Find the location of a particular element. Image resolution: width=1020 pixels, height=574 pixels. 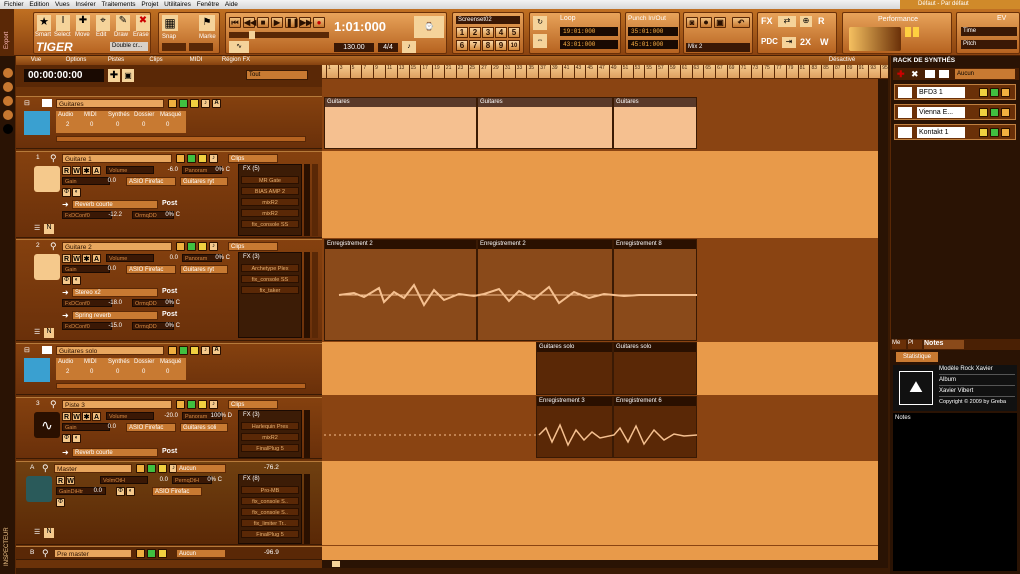

folder-a-button: A is located at coordinates (216, 103).